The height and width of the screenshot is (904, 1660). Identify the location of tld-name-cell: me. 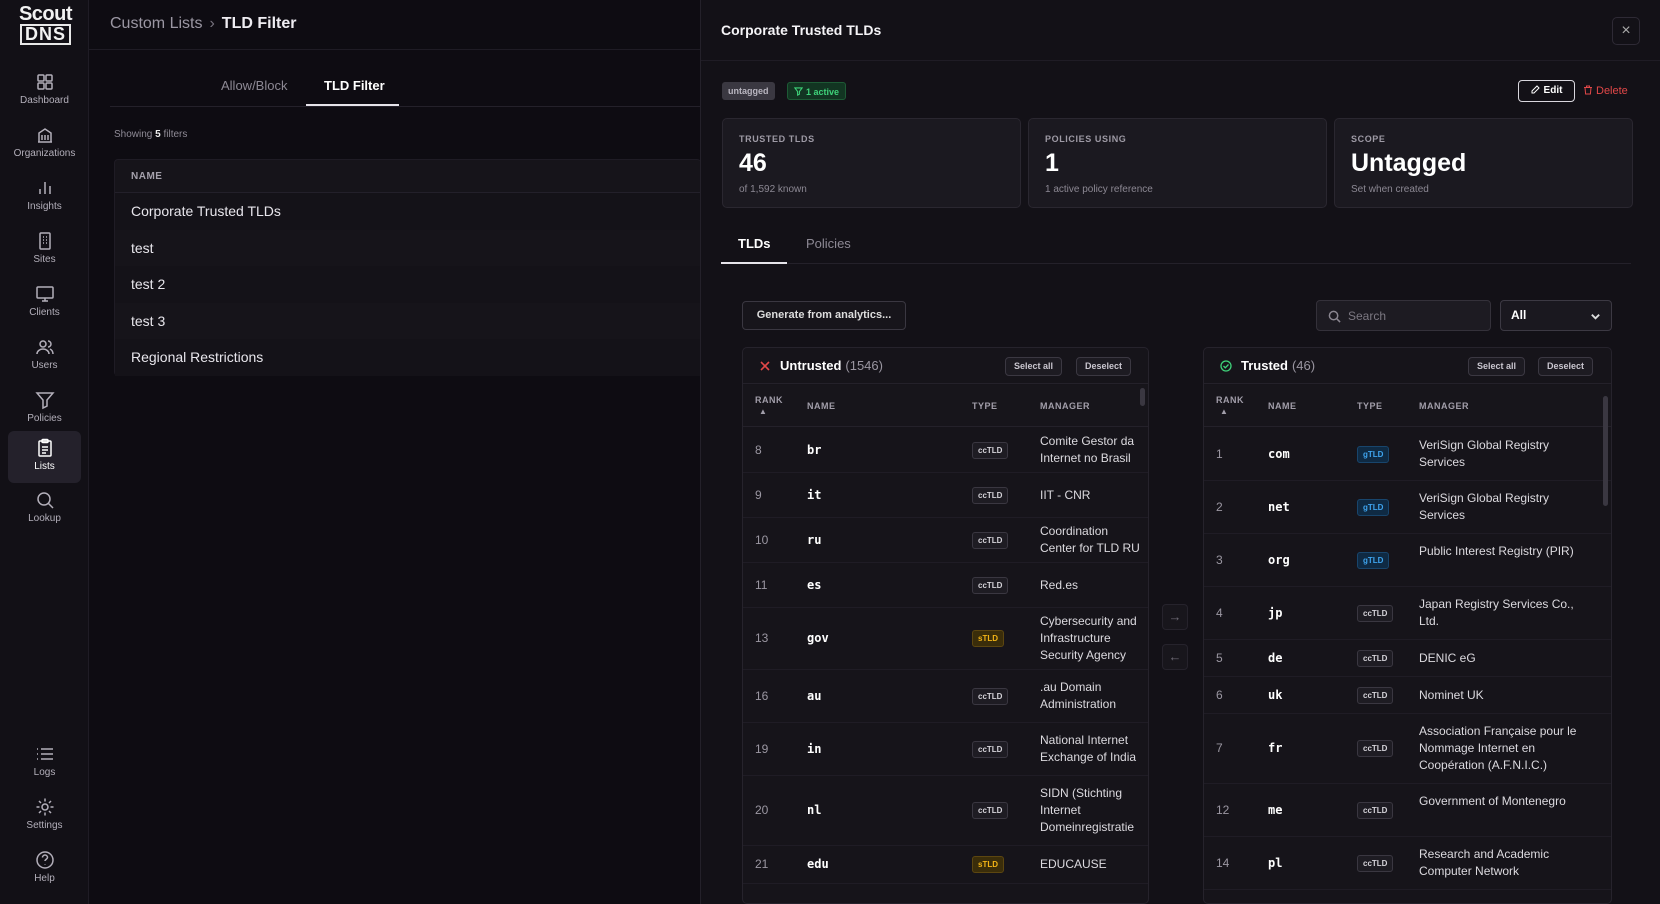
(1275, 810).